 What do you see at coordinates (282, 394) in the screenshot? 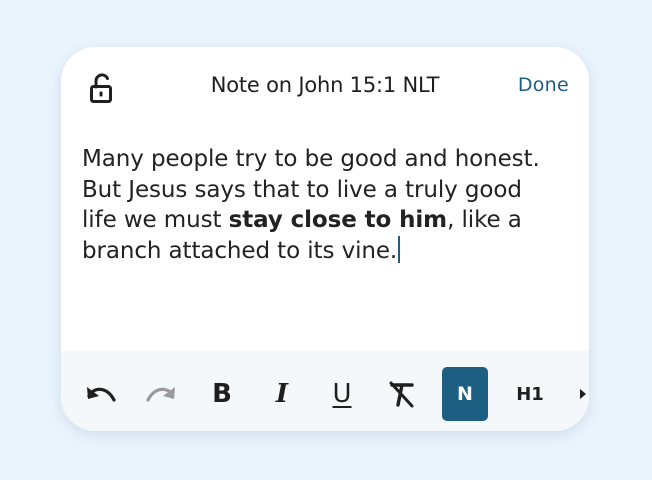
I see `italic-button: I` at bounding box center [282, 394].